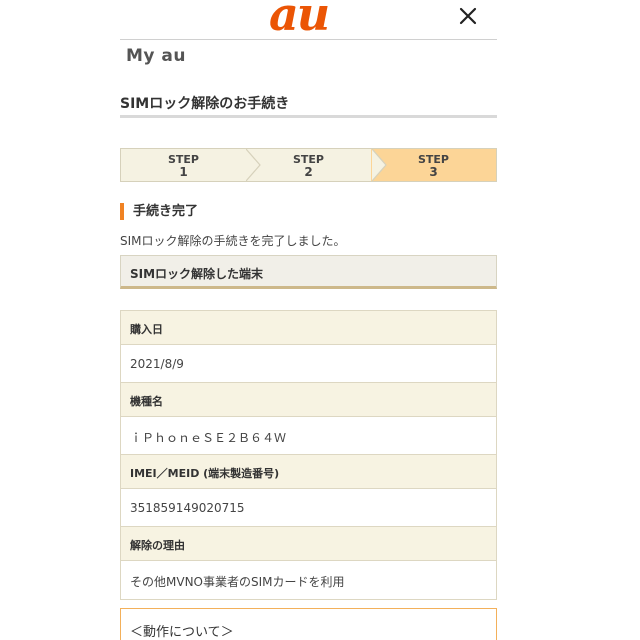 The width and height of the screenshot is (640, 640). I want to click on step-2: STEP 2, so click(308, 165).